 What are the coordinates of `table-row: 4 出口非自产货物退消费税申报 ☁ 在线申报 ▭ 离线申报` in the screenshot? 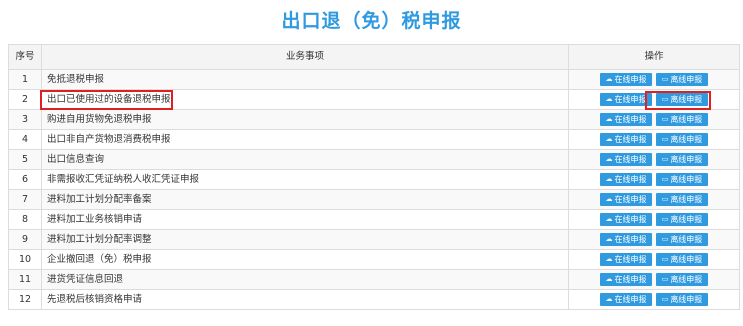 It's located at (374, 139).